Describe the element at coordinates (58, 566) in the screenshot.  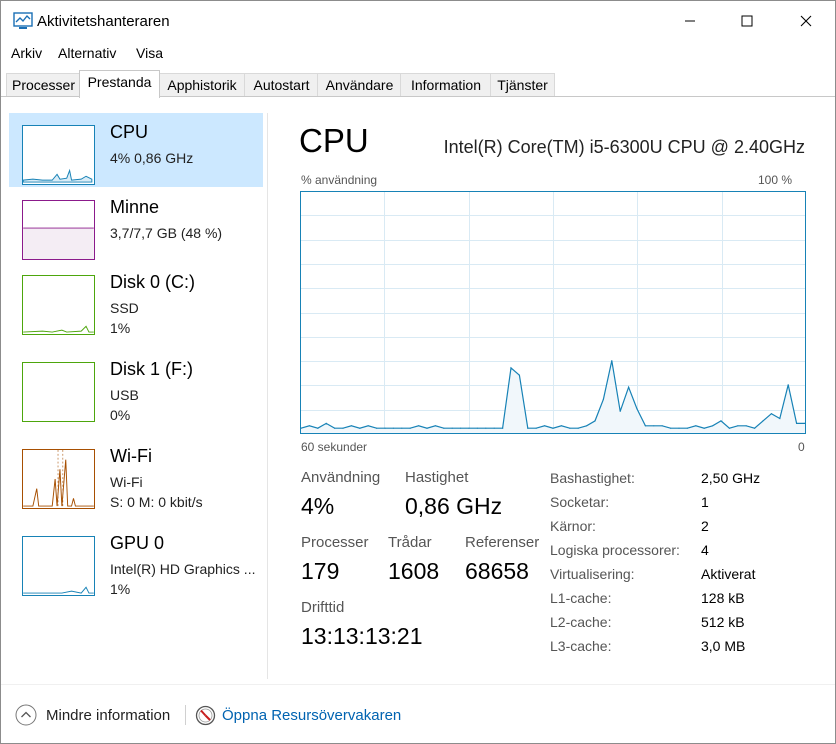
I see `gpu-thumbnail-graph` at that location.